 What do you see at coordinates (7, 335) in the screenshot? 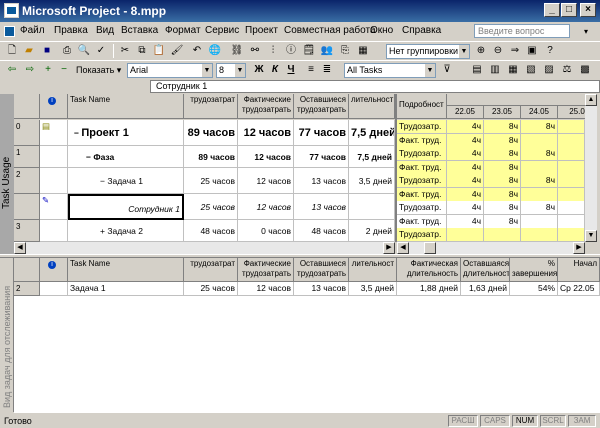
I see `bottom-view-bar: Вид задач для отслеживания` at bounding box center [7, 335].